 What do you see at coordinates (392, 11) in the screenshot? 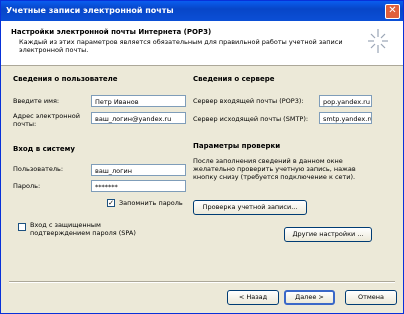
I see `close-icon: ✕` at bounding box center [392, 11].